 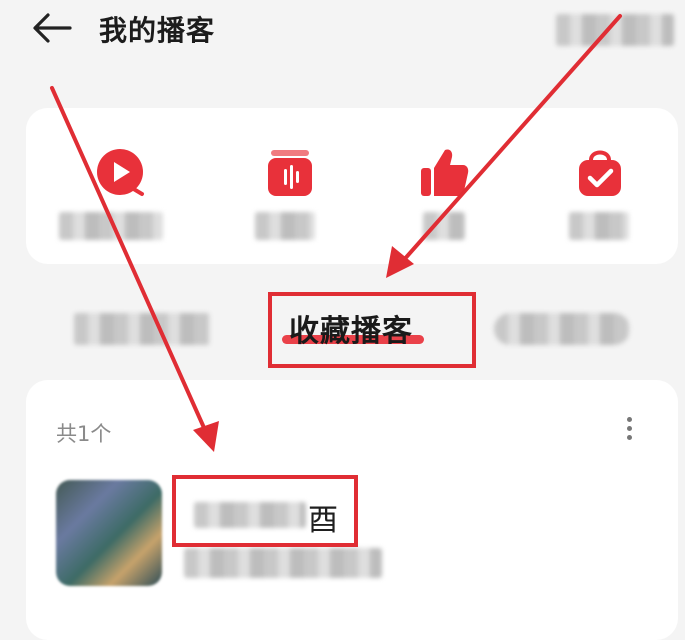 What do you see at coordinates (445, 172) in the screenshot?
I see `thumbs-up-icon` at bounding box center [445, 172].